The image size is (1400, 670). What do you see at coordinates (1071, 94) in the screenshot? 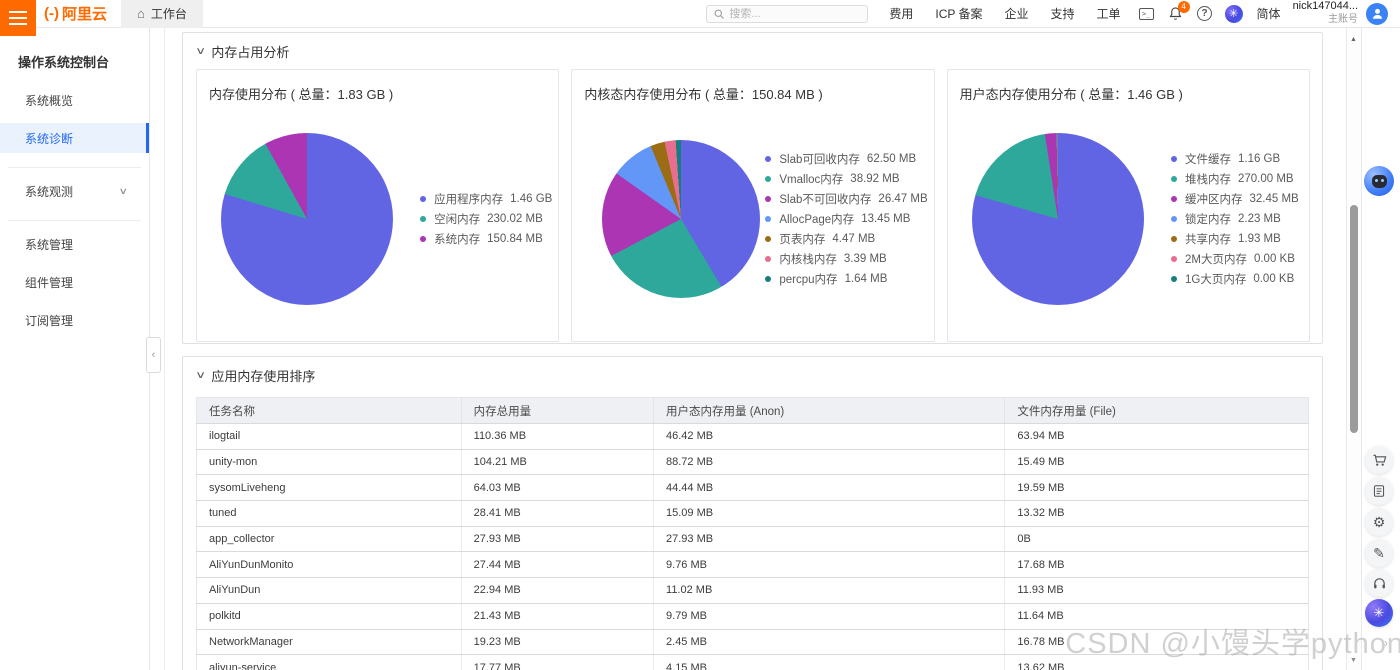
I see `chart-title: 用户态内存使用分布 ( 总量：1.46 GB )` at bounding box center [1071, 94].